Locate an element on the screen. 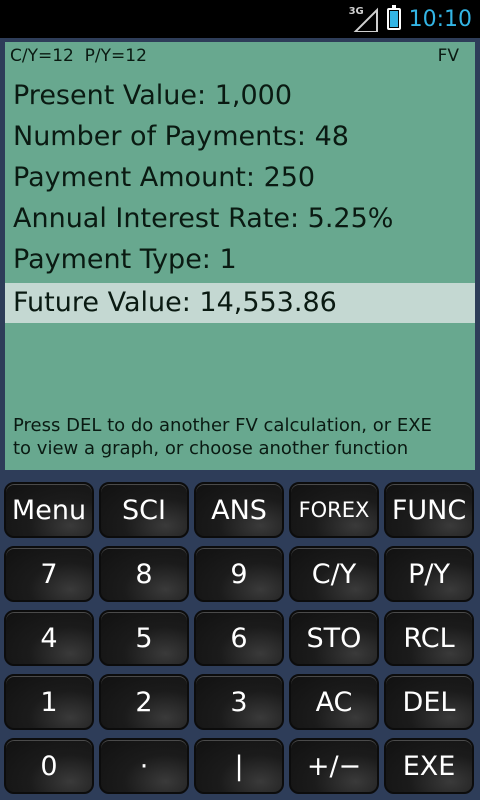  key-9: 9 is located at coordinates (239, 574).